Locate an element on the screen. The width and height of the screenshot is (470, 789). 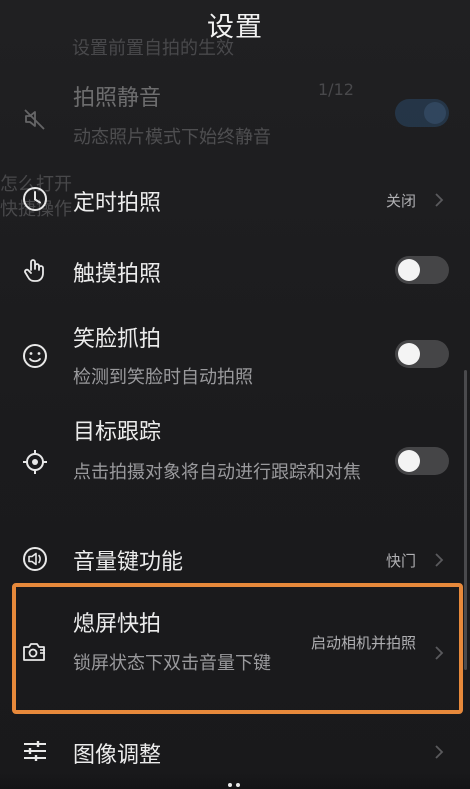
mute-speaker-icon is located at coordinates (35, 119).